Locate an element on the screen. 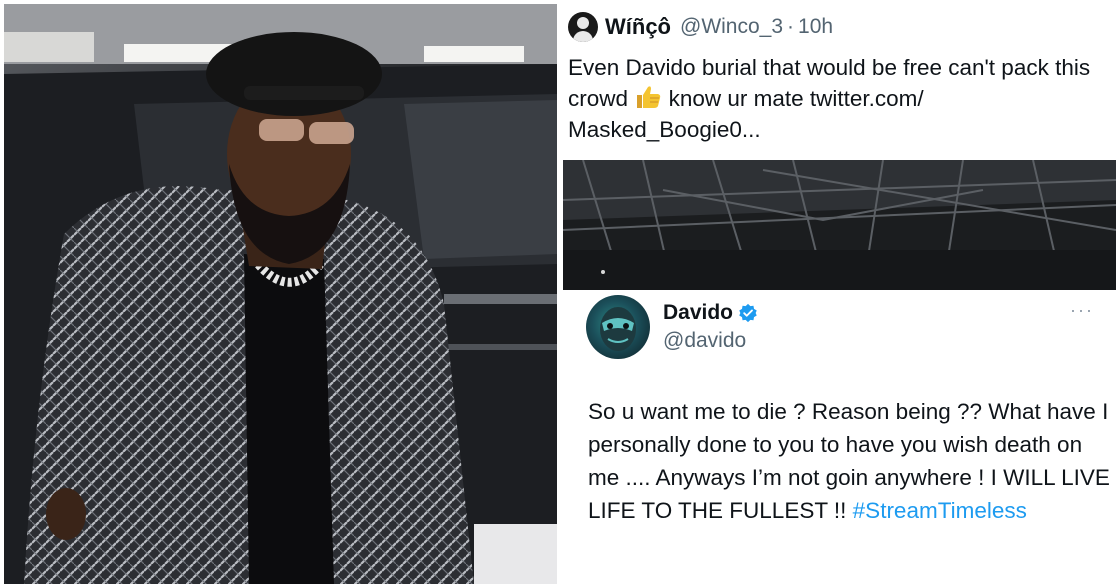 The image size is (1120, 588). masked-face-icon is located at coordinates (618, 329).